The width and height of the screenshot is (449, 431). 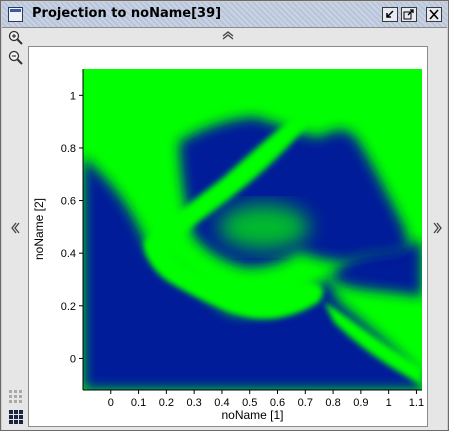 I want to click on x-tick-label: 0, so click(x=111, y=403).